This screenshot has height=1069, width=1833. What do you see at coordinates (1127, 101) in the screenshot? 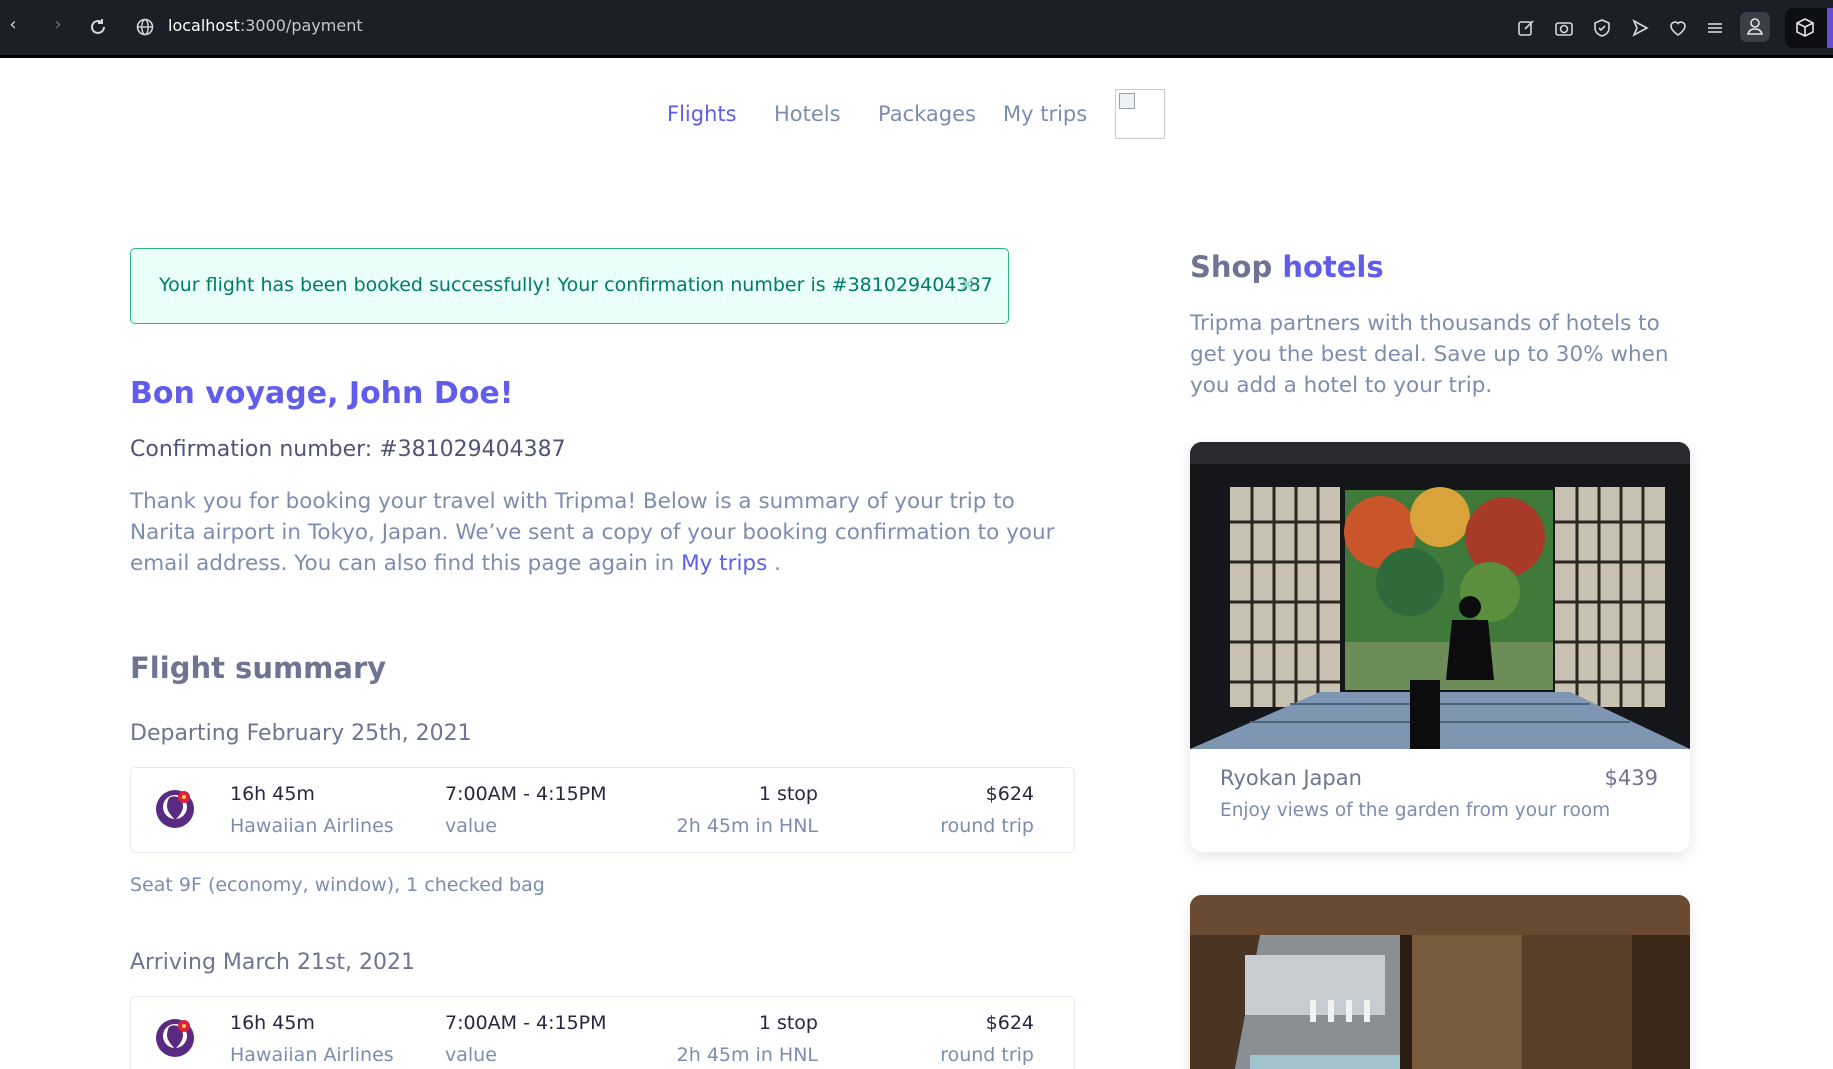
I see `broken-image-icon` at bounding box center [1127, 101].